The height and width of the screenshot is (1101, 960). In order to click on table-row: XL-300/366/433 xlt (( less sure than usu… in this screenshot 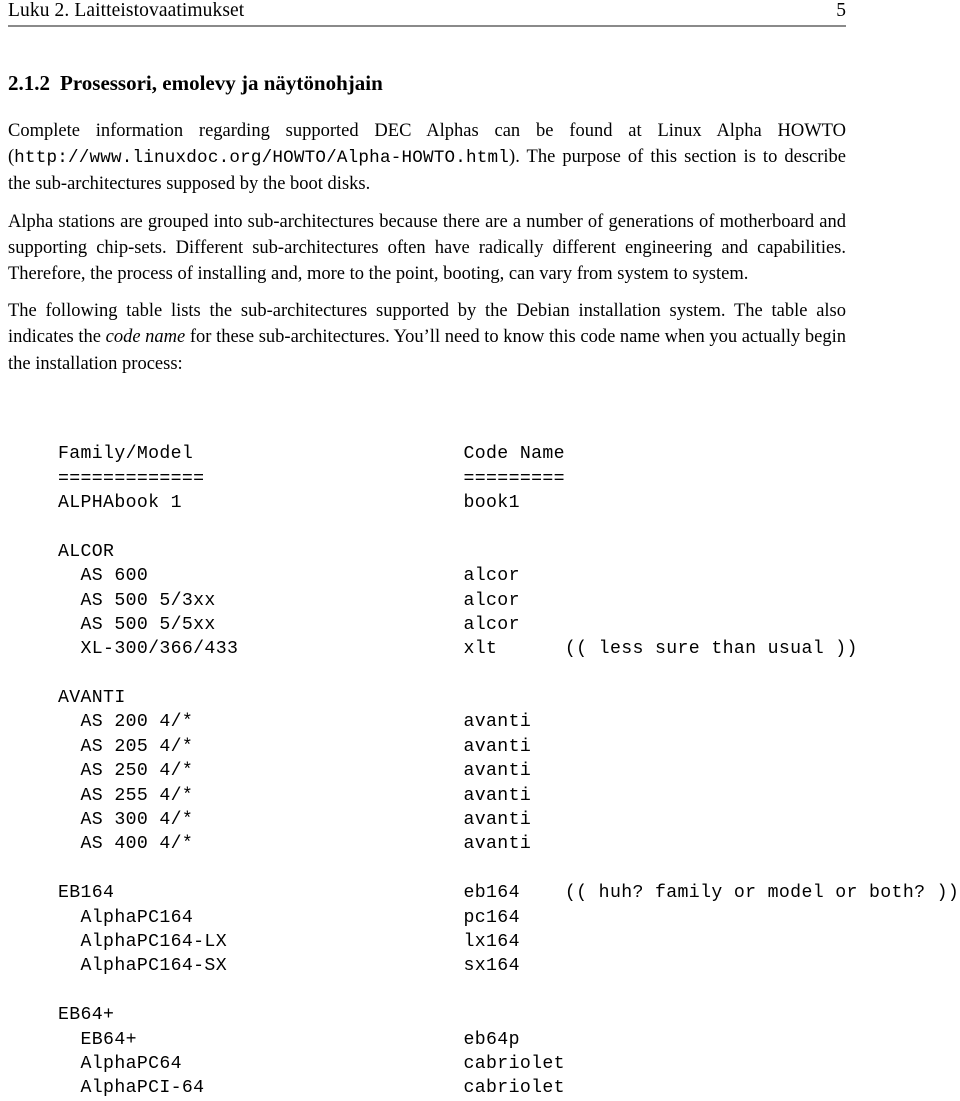, I will do `click(458, 649)`.